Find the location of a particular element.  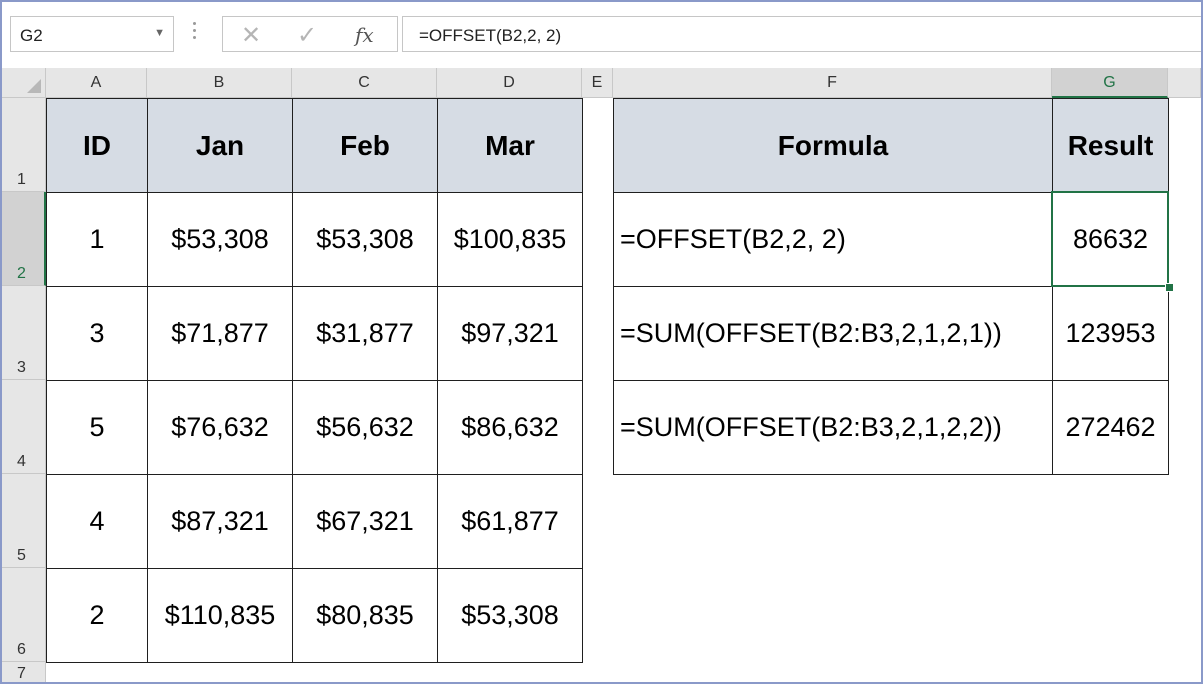

result-cell: 272462 is located at coordinates (1110, 427).